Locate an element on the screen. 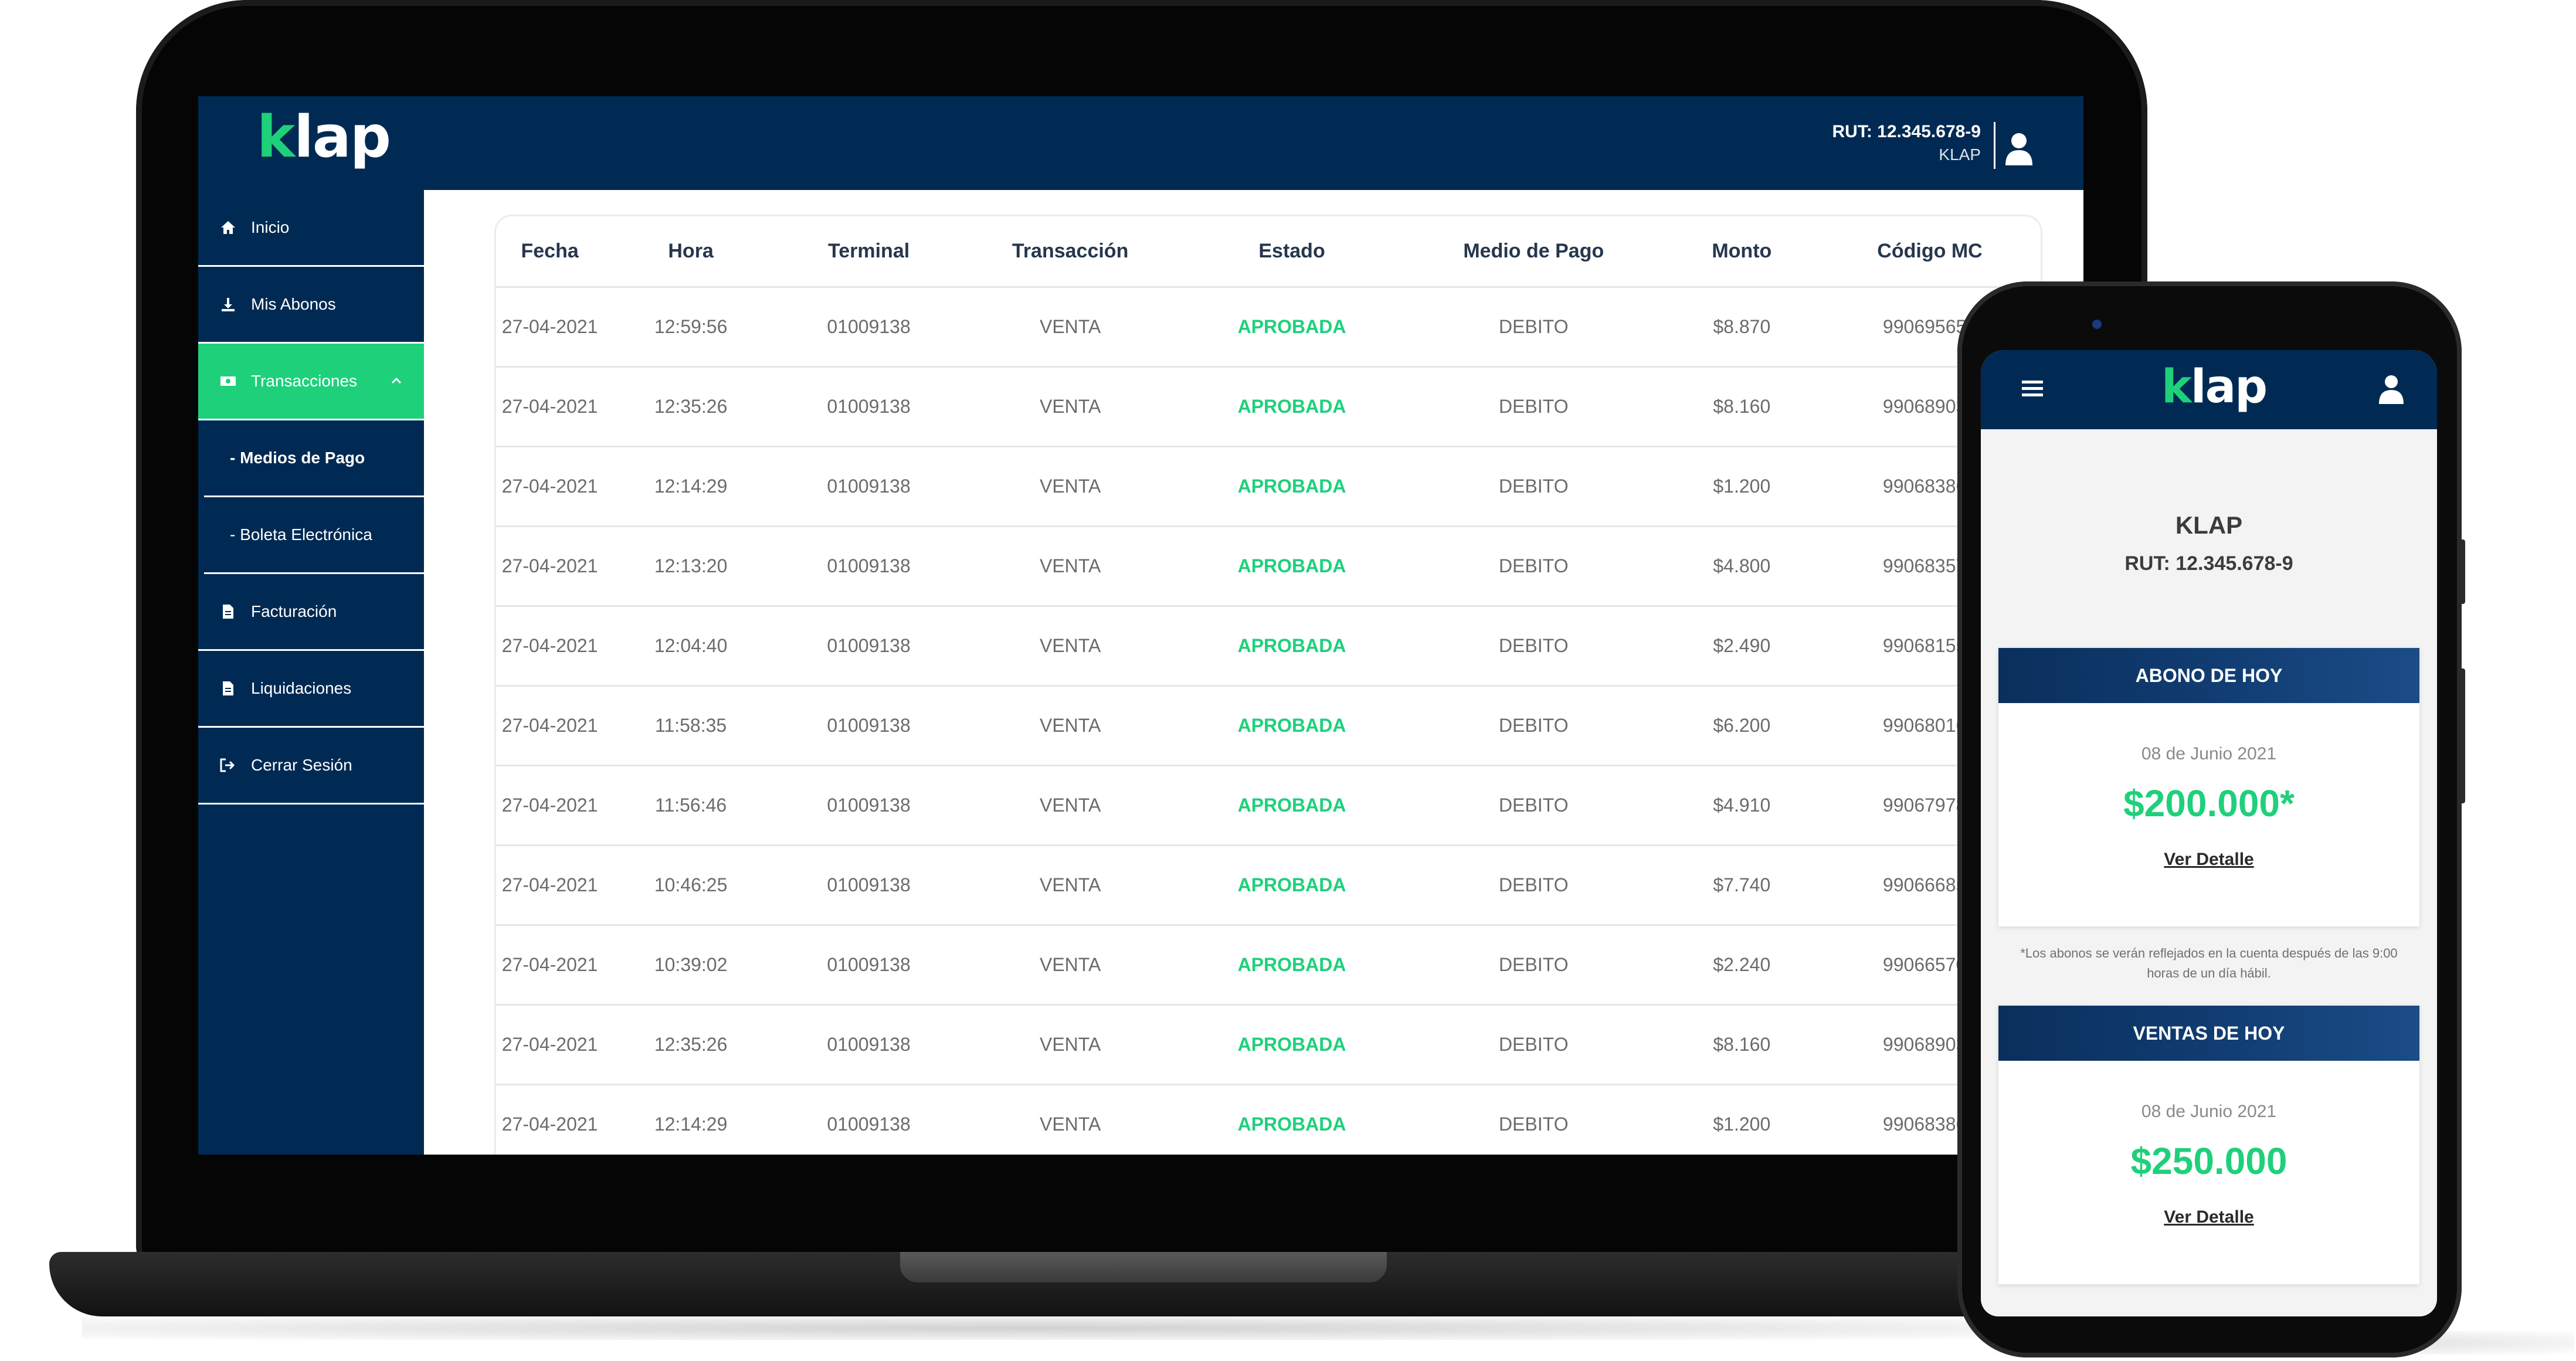 The image size is (2576, 1361). sidebar-item-facturacion: Facturación is located at coordinates (311, 612).